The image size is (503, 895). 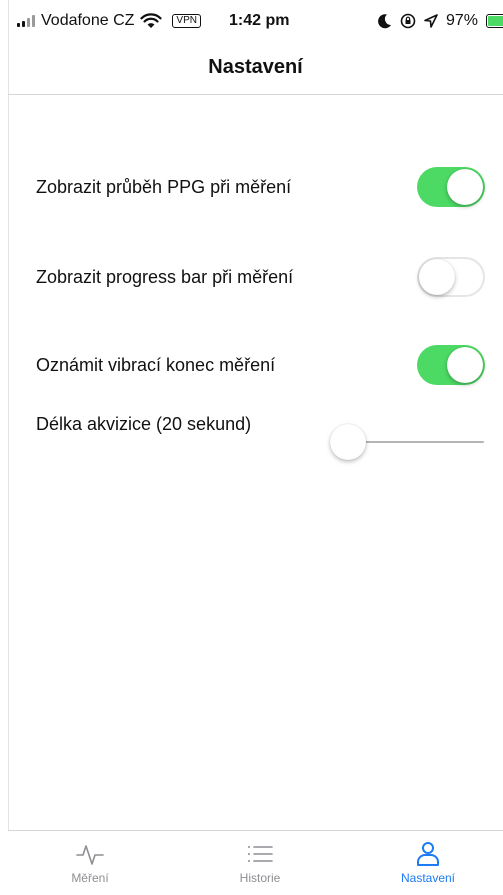 I want to click on status-right: 97%, so click(x=440, y=21).